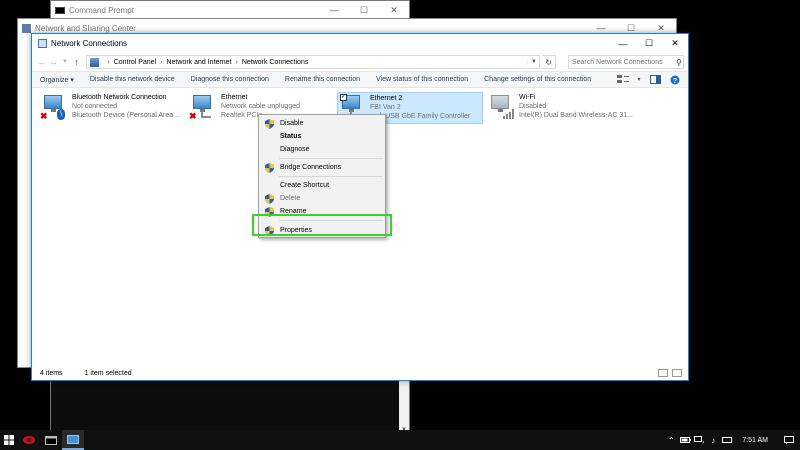 This screenshot has height=450, width=800. Describe the element at coordinates (699, 440) in the screenshot. I see `network-status-icon: ✕` at that location.